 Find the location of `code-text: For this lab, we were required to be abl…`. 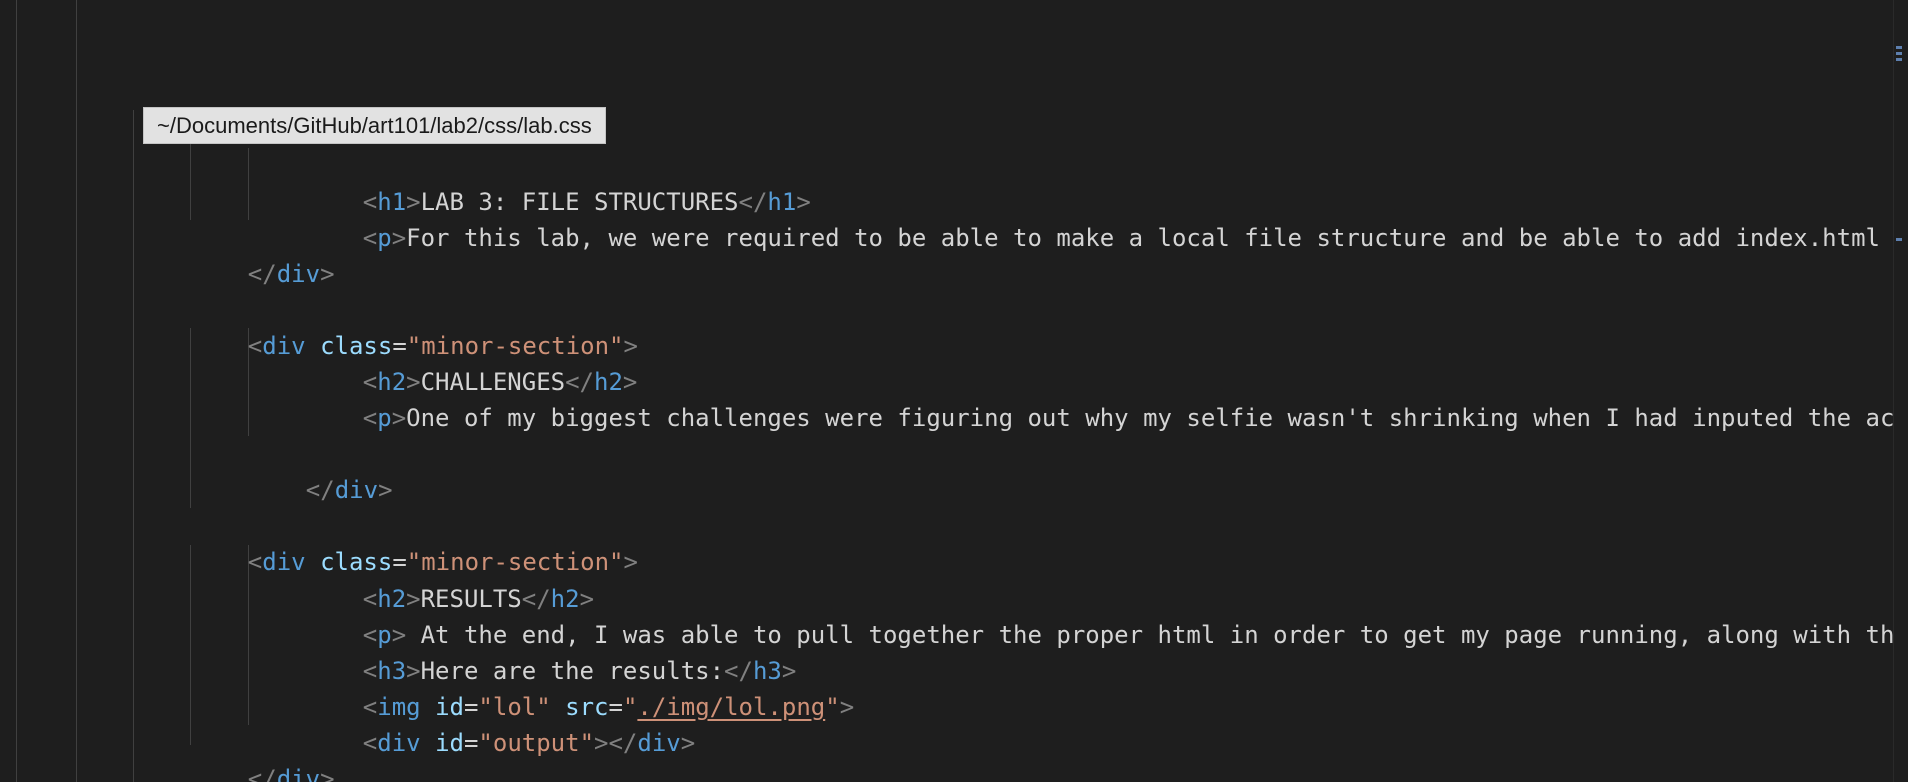

code-text: For this lab, we were required to be abl… is located at coordinates (1157, 238).